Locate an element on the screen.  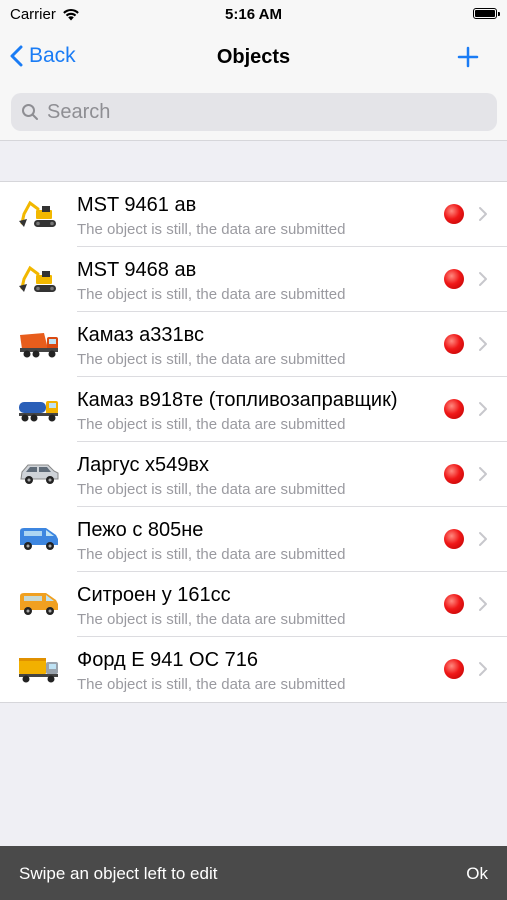
status-bar: Carrier 5:16 AM is located at coordinates (253, 15).